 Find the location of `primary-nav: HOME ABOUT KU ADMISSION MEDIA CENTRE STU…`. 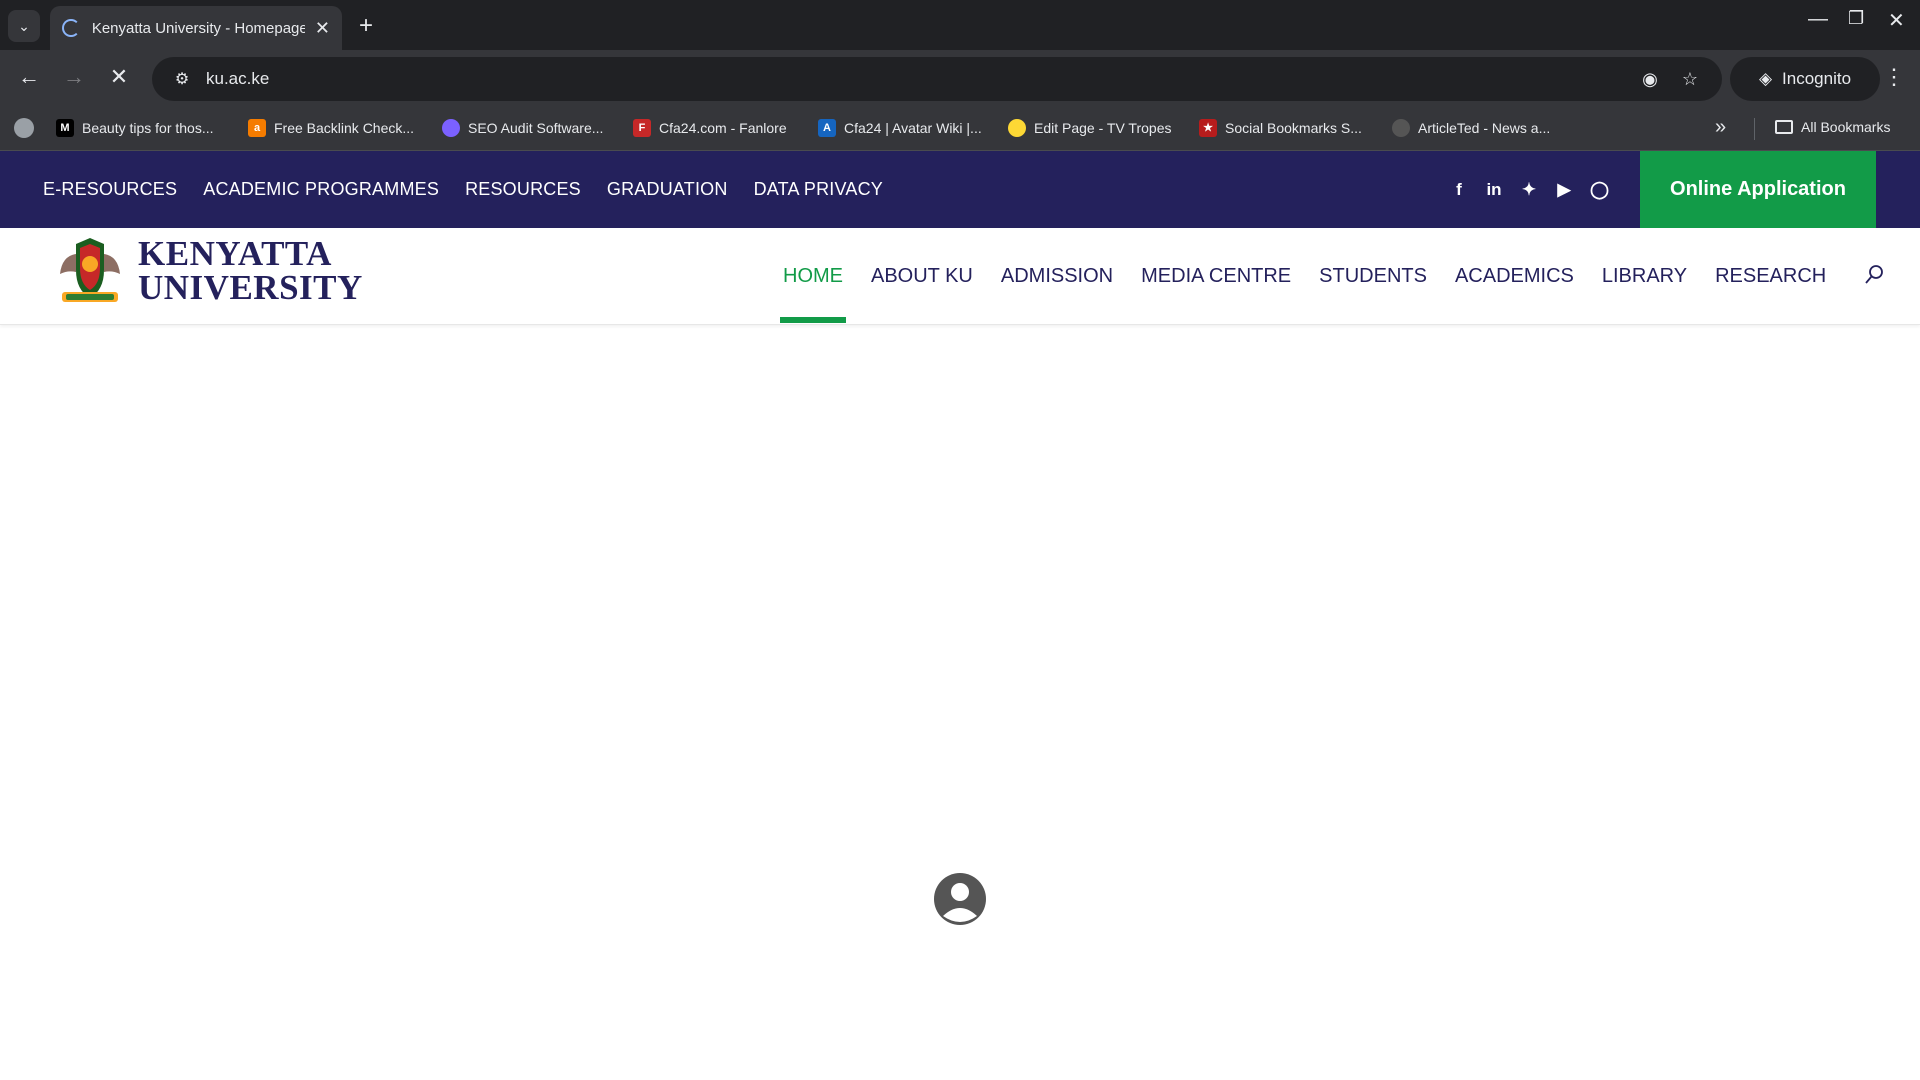

primary-nav: HOME ABOUT KU ADMISSION MEDIA CENTRE STU… is located at coordinates (1303, 276).